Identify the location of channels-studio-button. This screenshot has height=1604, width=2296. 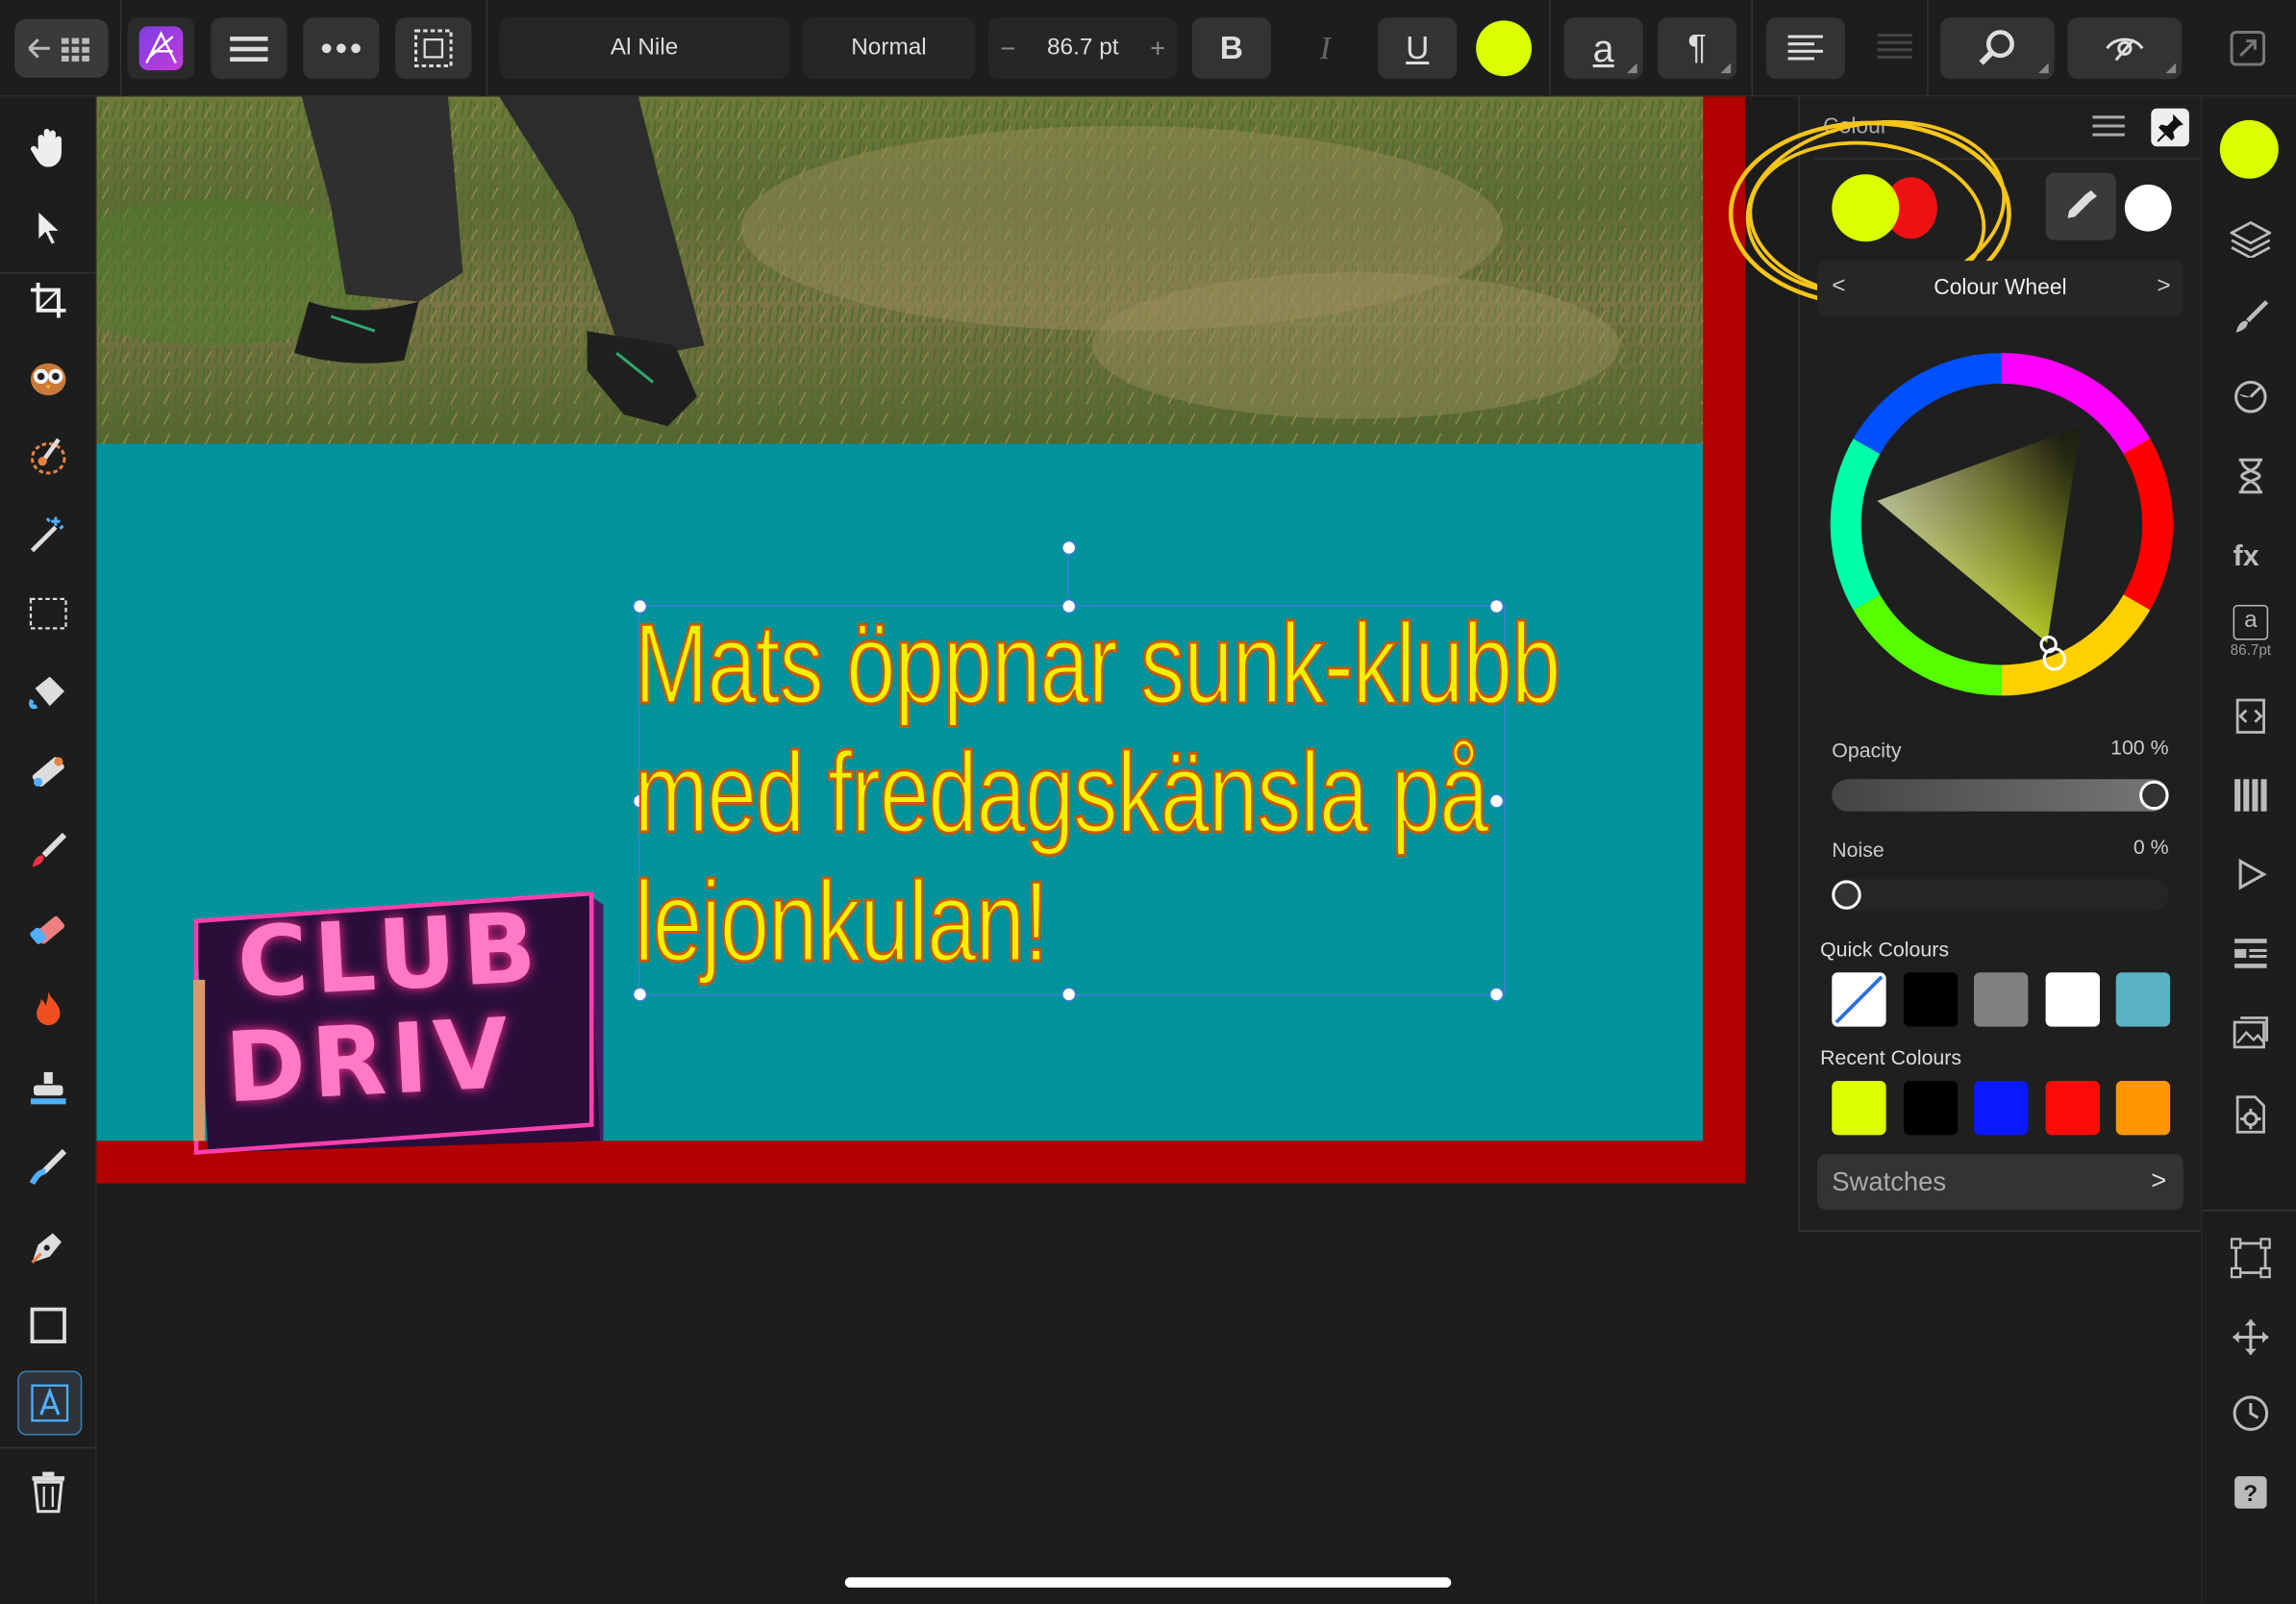
(2251, 795).